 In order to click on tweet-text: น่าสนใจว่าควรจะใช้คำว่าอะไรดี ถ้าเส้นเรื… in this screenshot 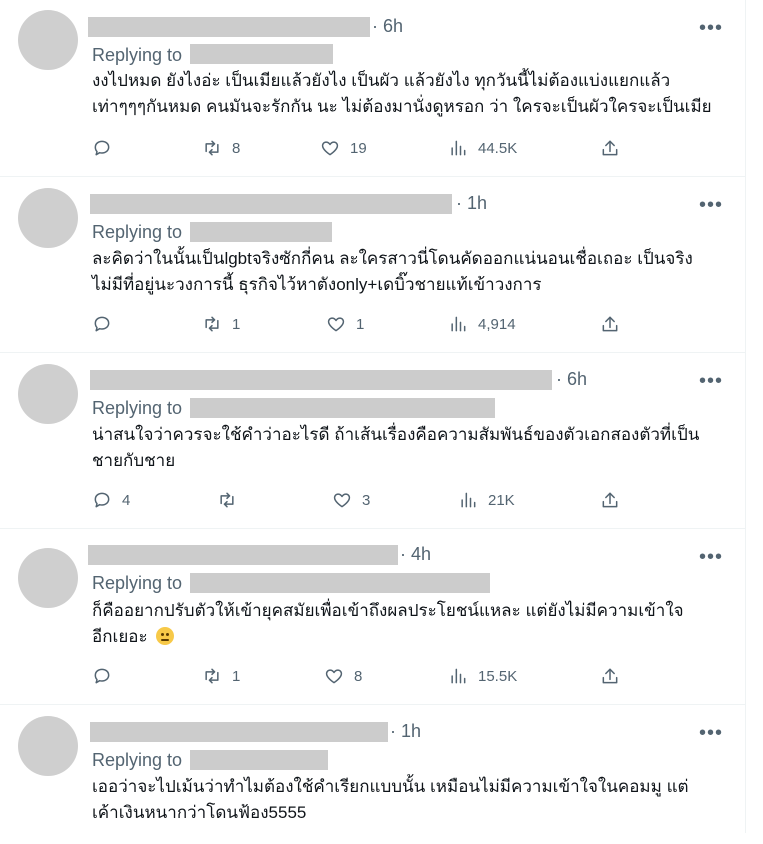, I will do `click(412, 448)`.